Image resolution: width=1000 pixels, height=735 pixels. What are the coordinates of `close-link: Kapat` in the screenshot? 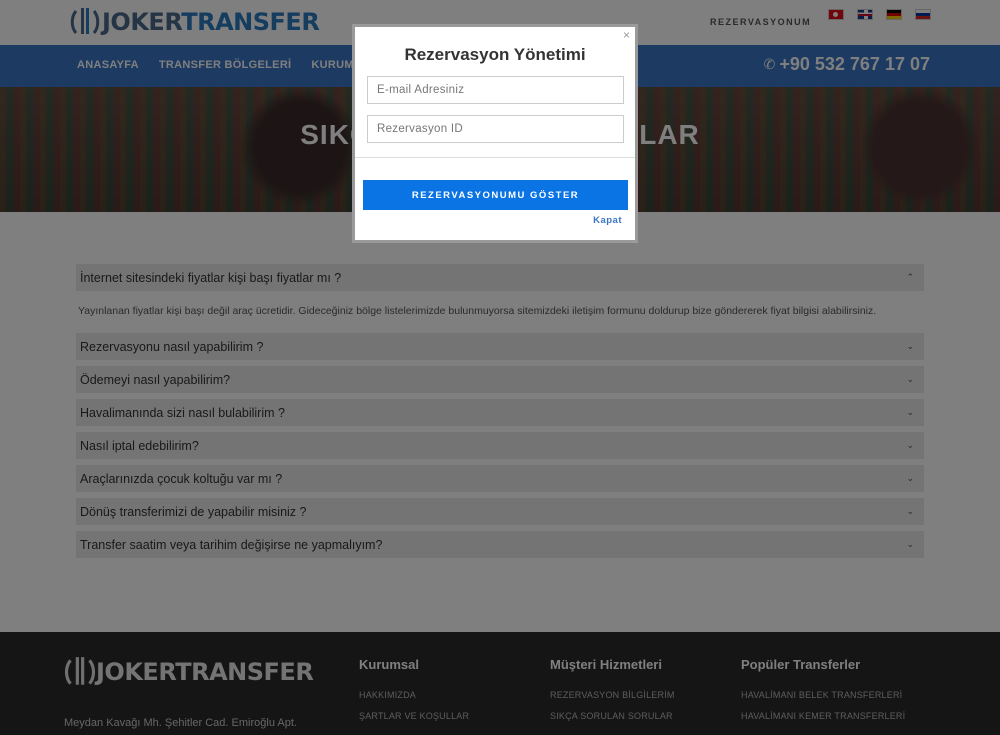 It's located at (607, 220).